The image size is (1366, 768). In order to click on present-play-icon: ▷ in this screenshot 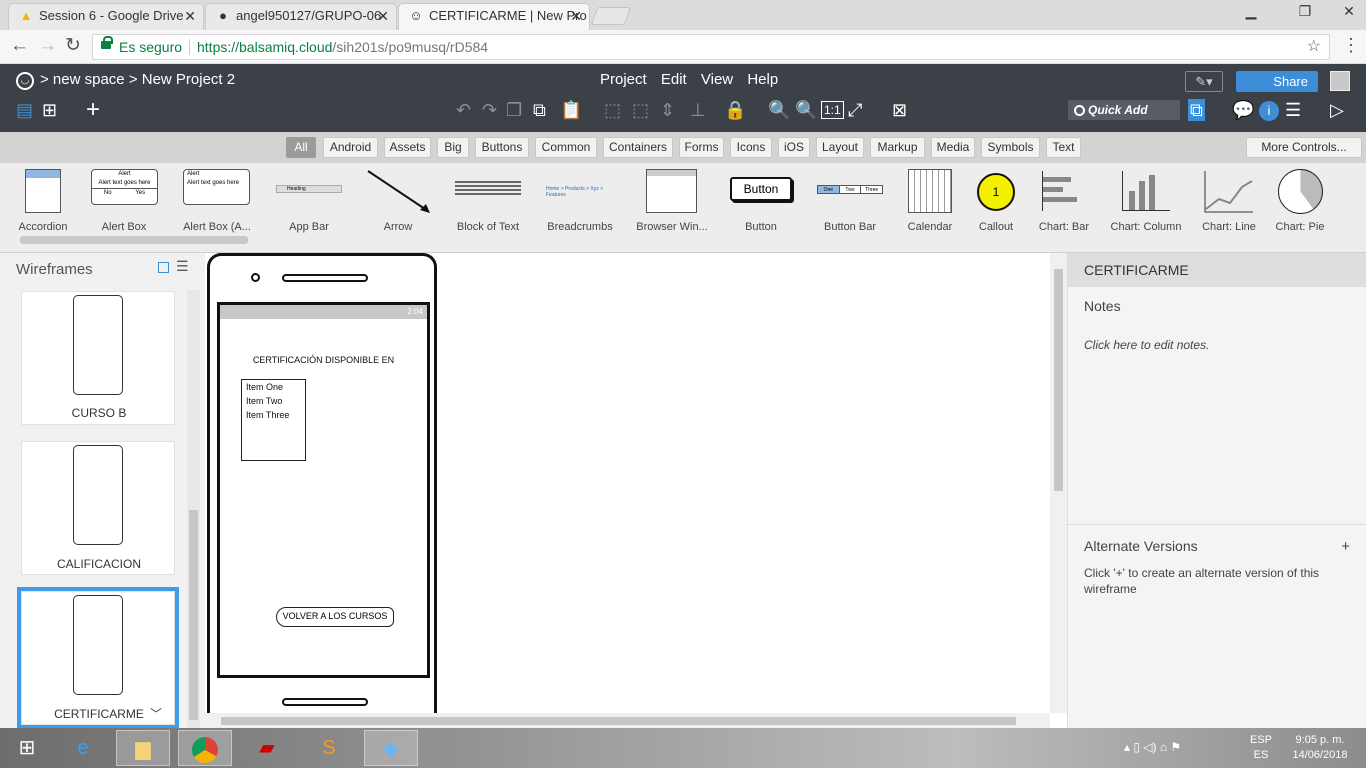, I will do `click(1337, 110)`.